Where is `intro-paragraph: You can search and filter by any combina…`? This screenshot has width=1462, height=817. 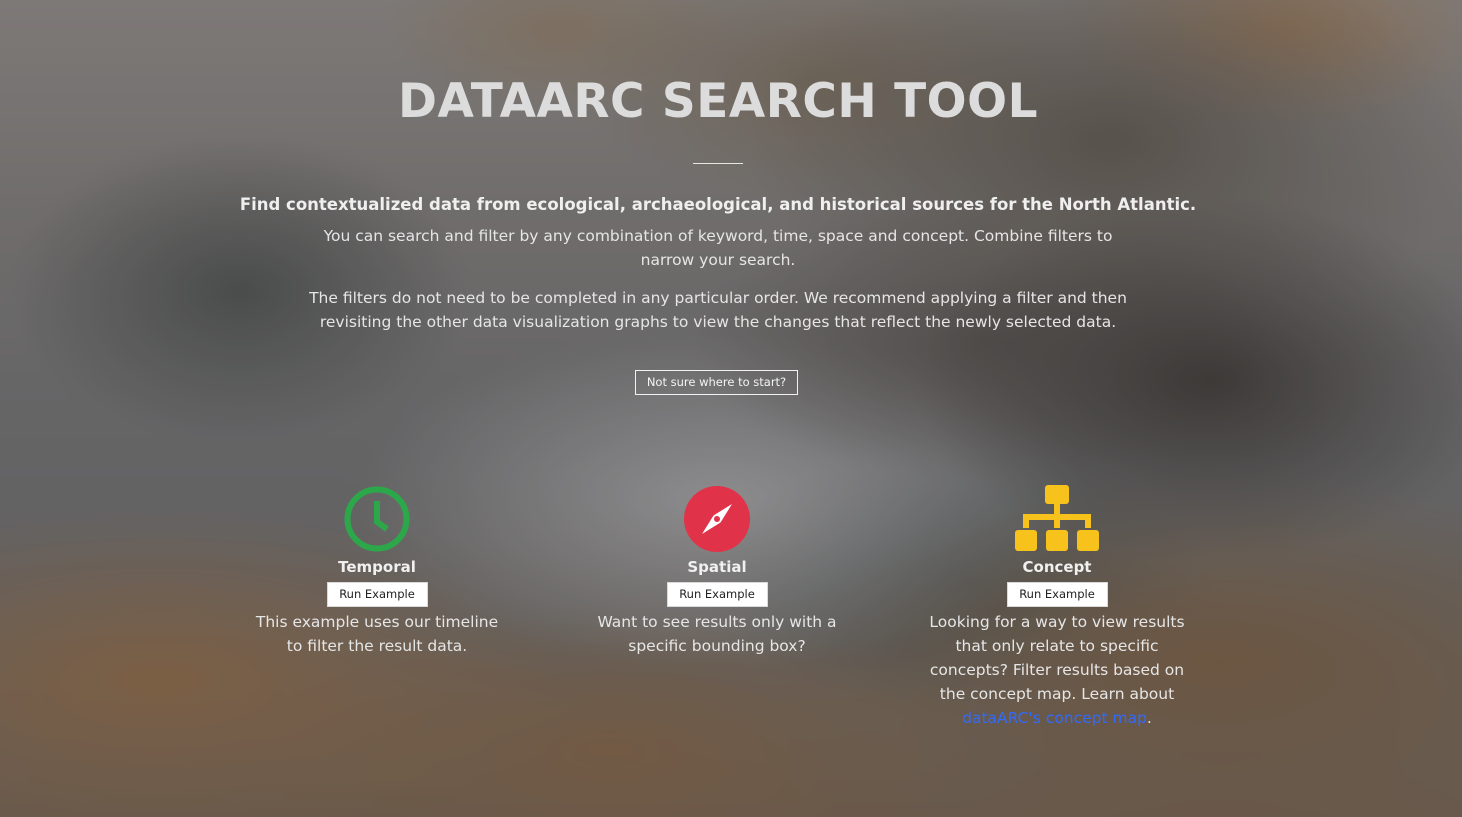 intro-paragraph: You can search and filter by any combina… is located at coordinates (718, 248).